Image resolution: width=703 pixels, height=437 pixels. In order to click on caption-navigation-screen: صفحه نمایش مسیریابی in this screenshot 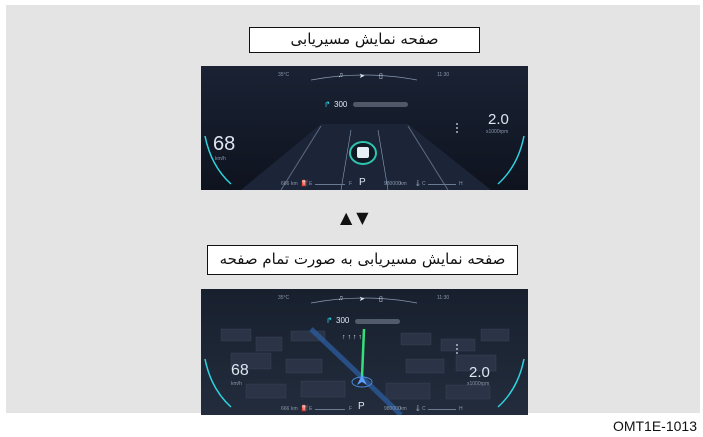, I will do `click(364, 40)`.